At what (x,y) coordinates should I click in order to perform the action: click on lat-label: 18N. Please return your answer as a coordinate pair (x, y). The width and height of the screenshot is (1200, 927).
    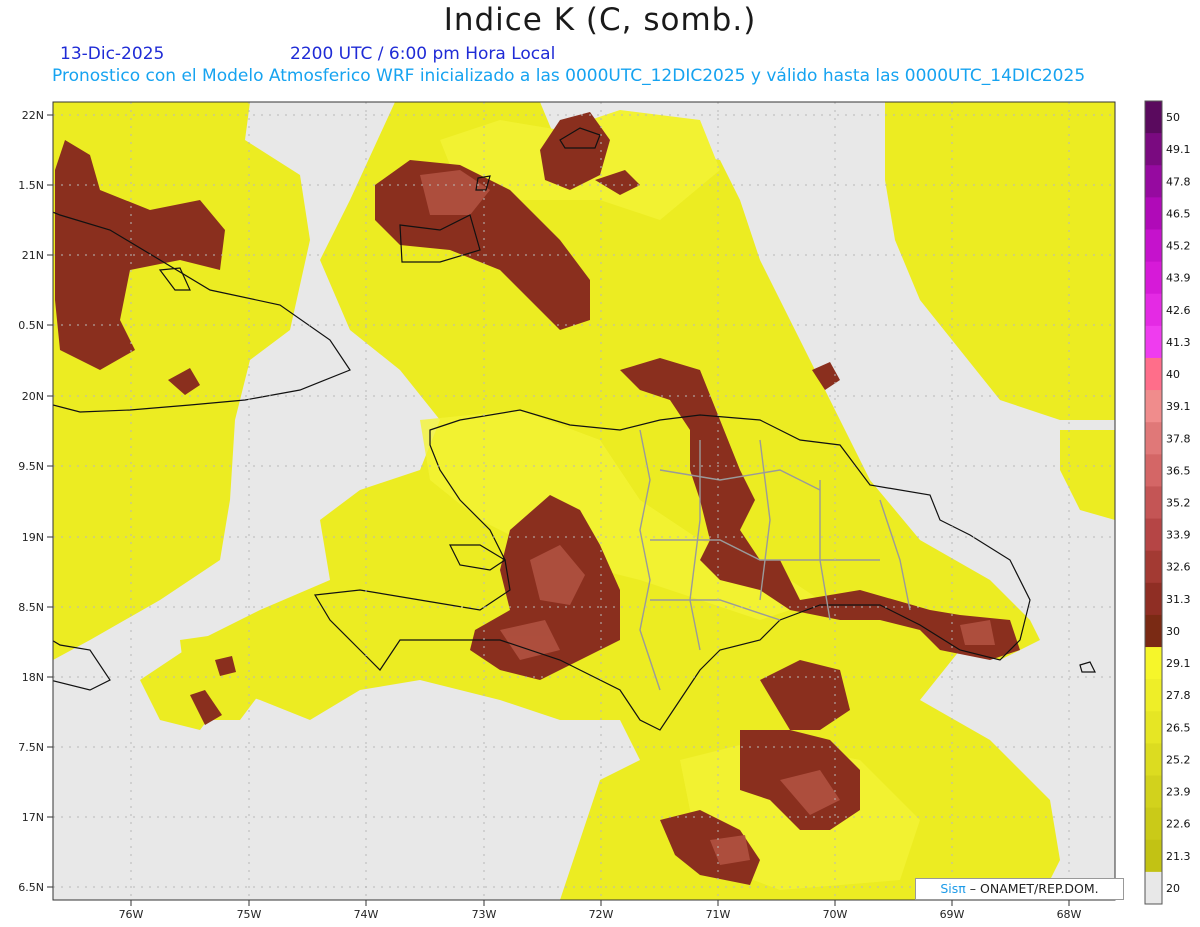
    Looking at the image, I should click on (33, 677).